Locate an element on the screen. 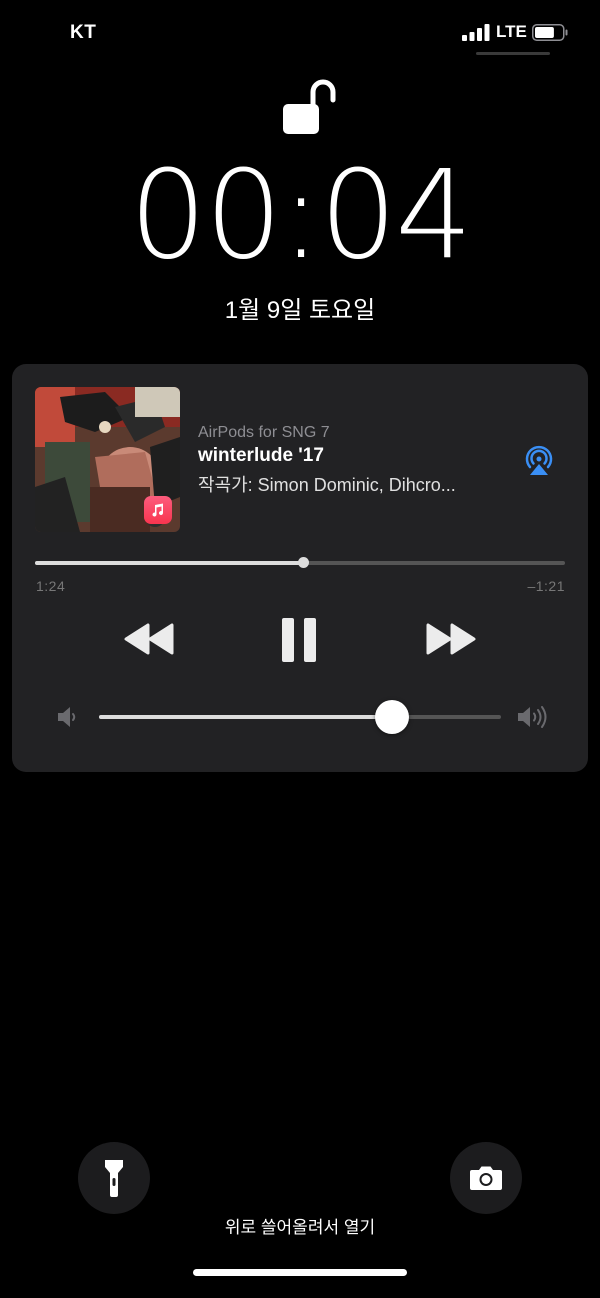  status-bar: KT LTE is located at coordinates (300, 35).